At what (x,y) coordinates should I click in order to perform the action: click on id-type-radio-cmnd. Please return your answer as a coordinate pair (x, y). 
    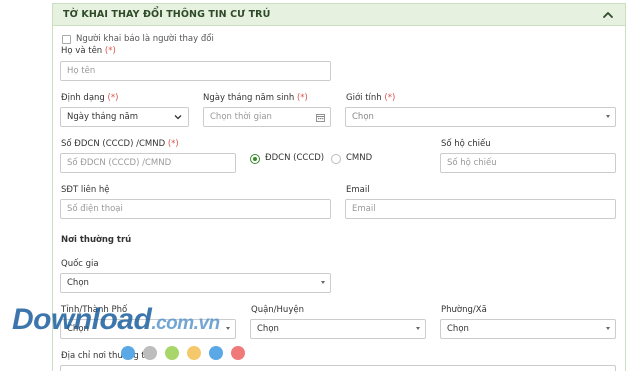
    Looking at the image, I should click on (336, 159).